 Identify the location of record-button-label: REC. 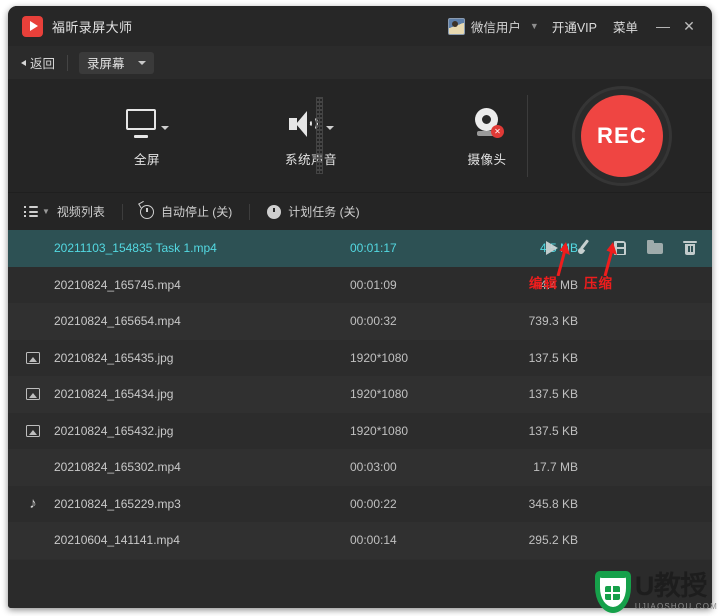
(622, 136).